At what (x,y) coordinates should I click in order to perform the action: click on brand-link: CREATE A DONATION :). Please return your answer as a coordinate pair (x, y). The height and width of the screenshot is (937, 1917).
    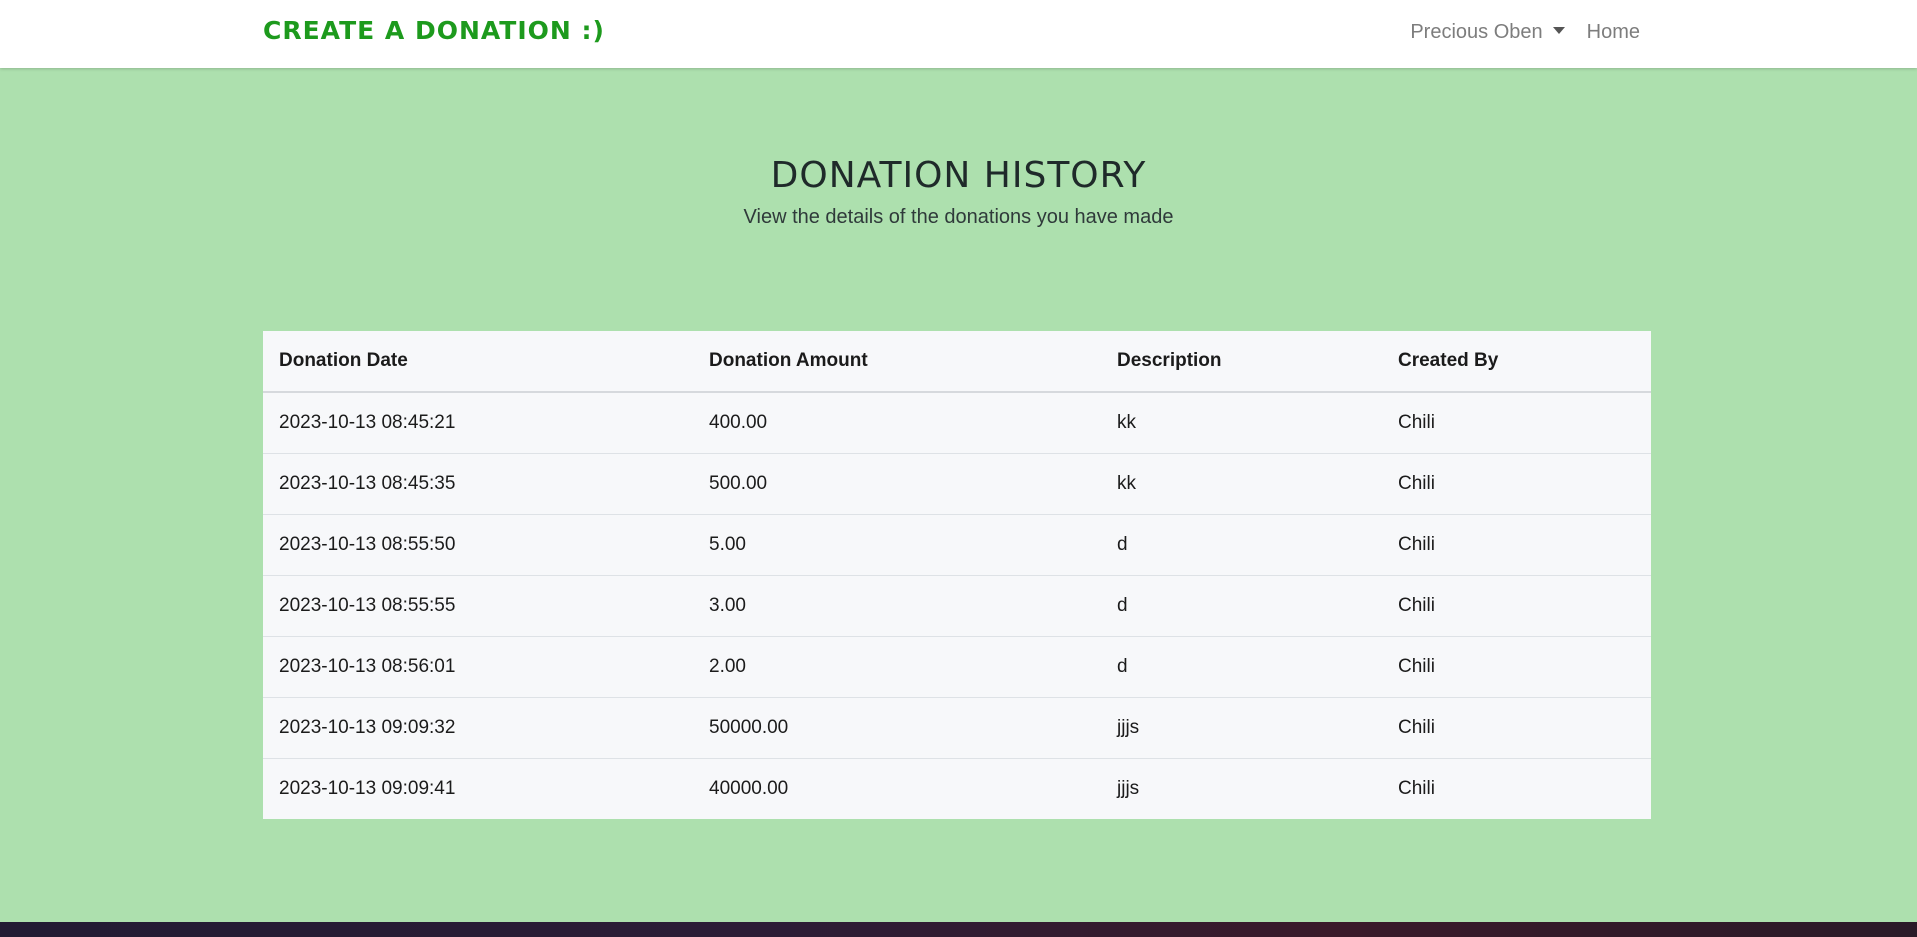
    Looking at the image, I should click on (434, 30).